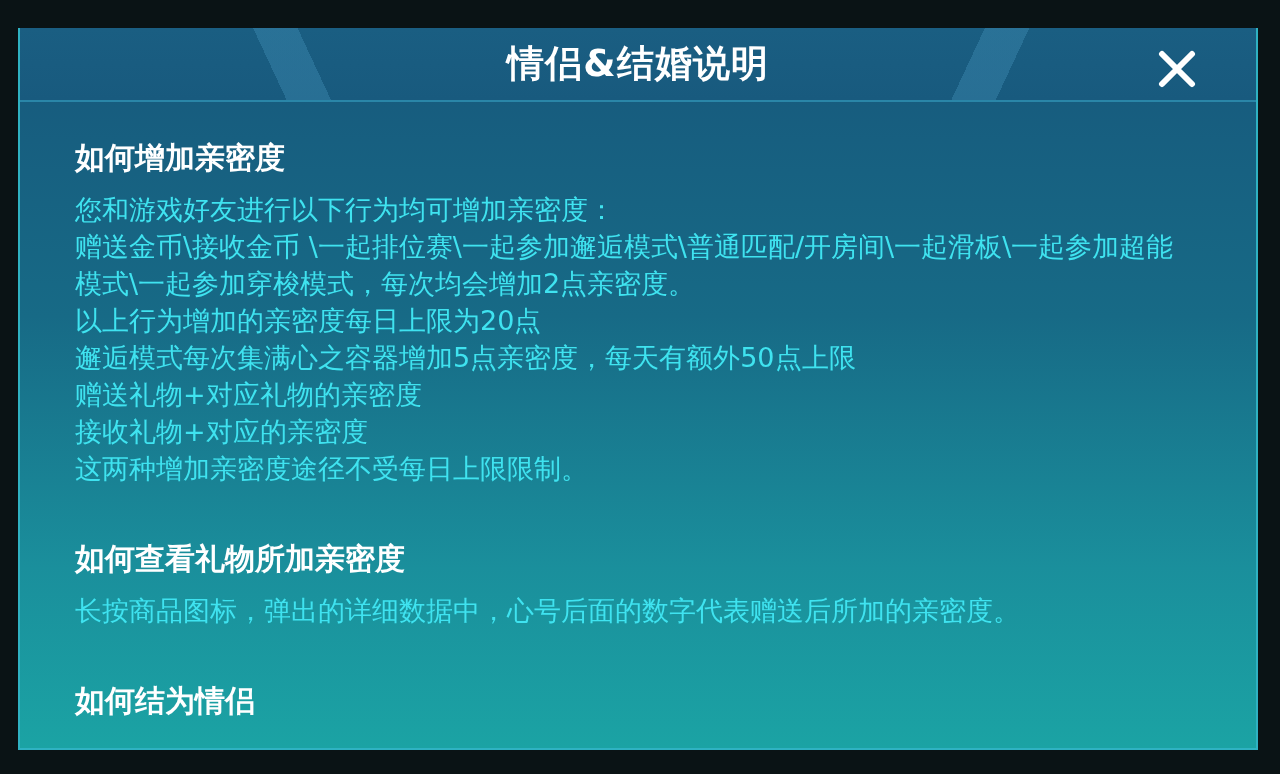 The image size is (1280, 774). What do you see at coordinates (221, 432) in the screenshot?
I see `body-text: 接收礼物+对应的亲密度` at bounding box center [221, 432].